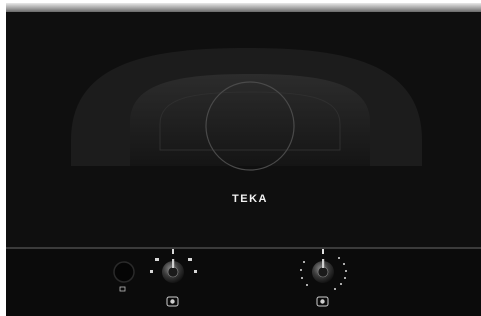 The image size is (481, 316). I want to click on brand-logo: TEKA, so click(250, 199).